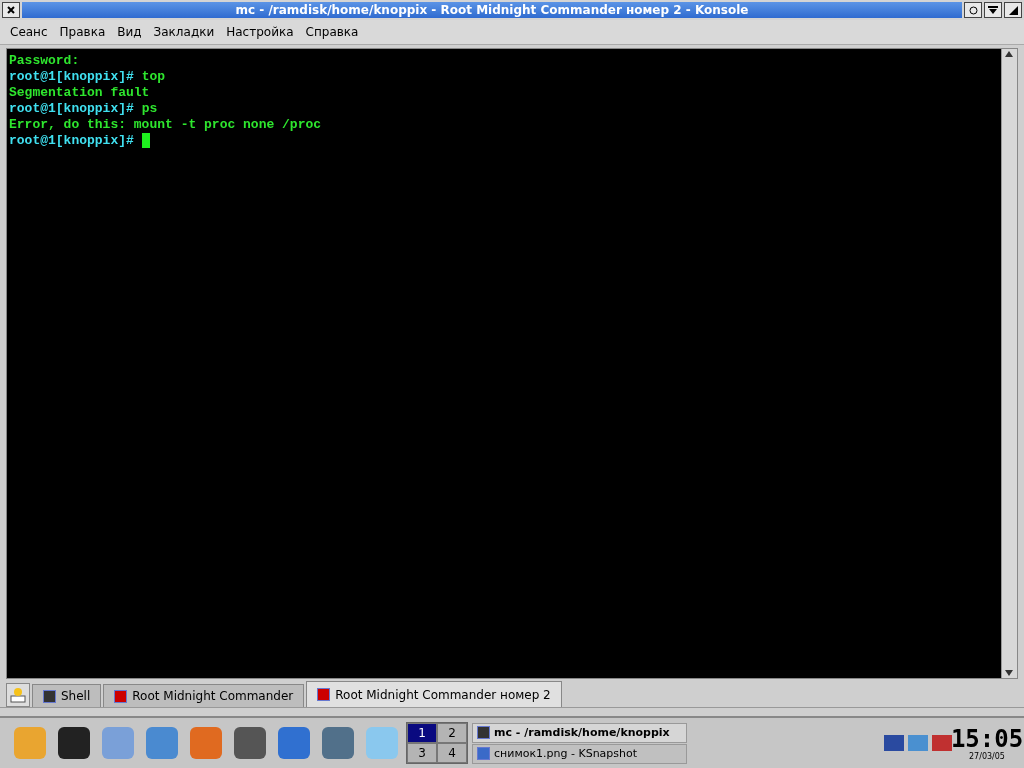  Describe the element at coordinates (44, 61) in the screenshot. I see `terminal-output: Password:` at that location.